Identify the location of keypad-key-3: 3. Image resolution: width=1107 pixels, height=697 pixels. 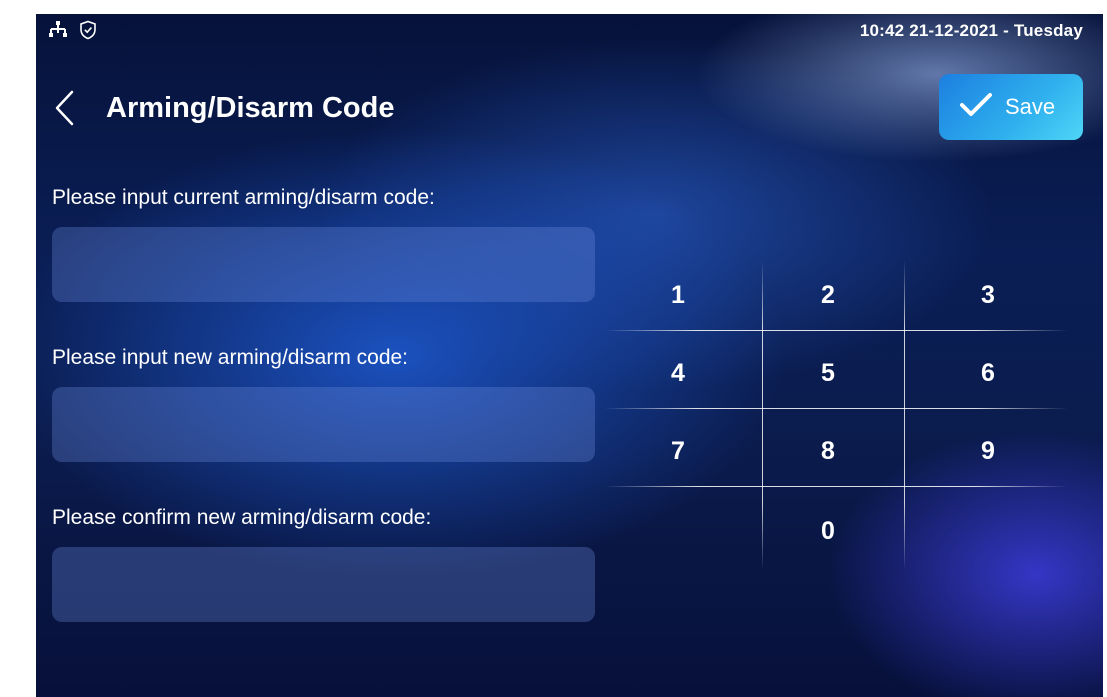
(988, 295).